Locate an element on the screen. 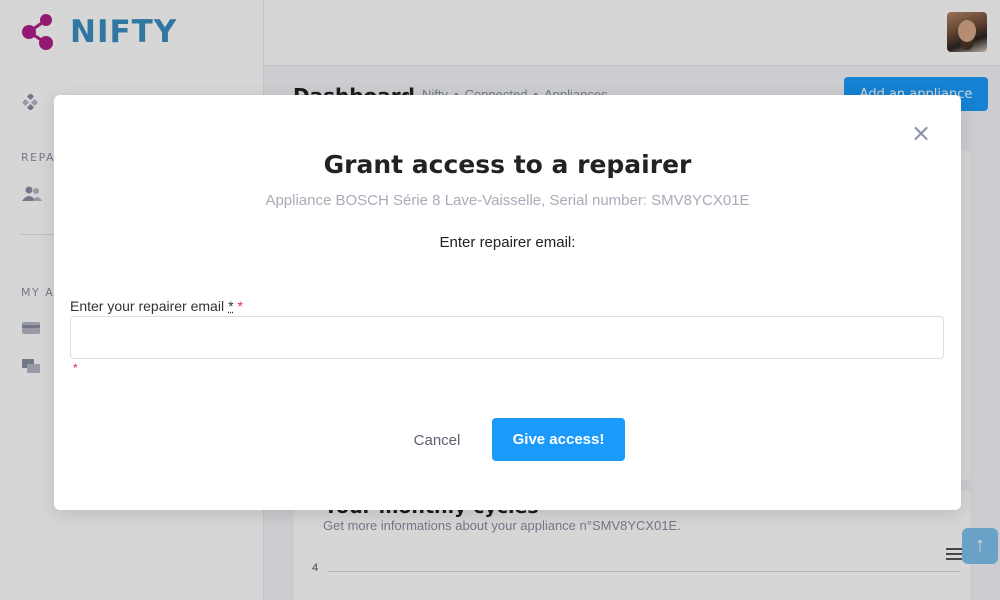 Image resolution: width=1000 pixels, height=600 pixels. cancel-button: Cancel is located at coordinates (437, 440).